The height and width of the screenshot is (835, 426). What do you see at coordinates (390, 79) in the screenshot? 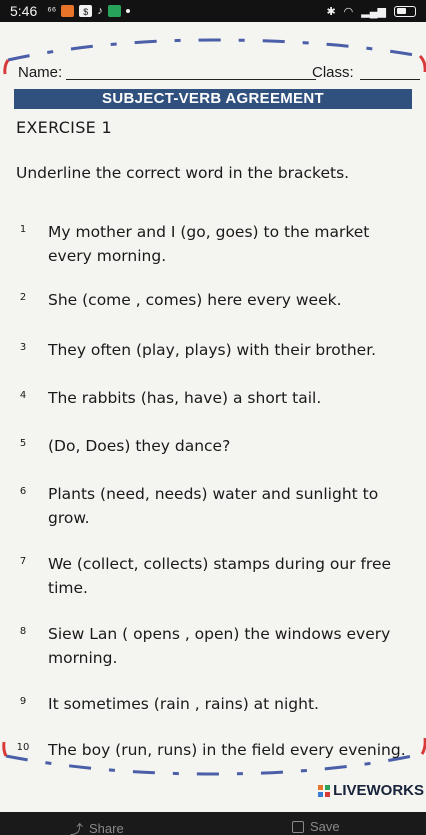
I see `class-blank` at bounding box center [390, 79].